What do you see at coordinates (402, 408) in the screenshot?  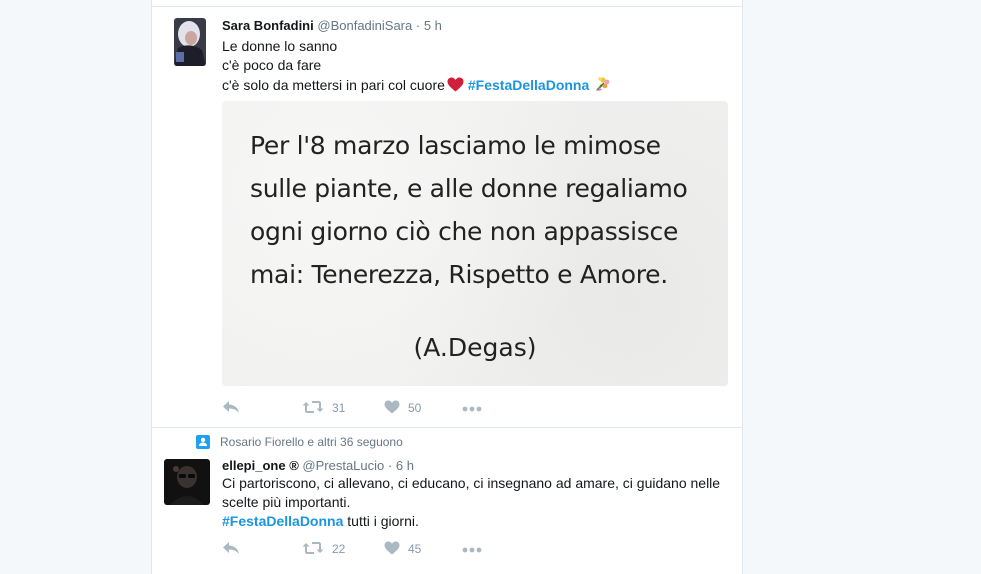 I see `like-button: 50` at bounding box center [402, 408].